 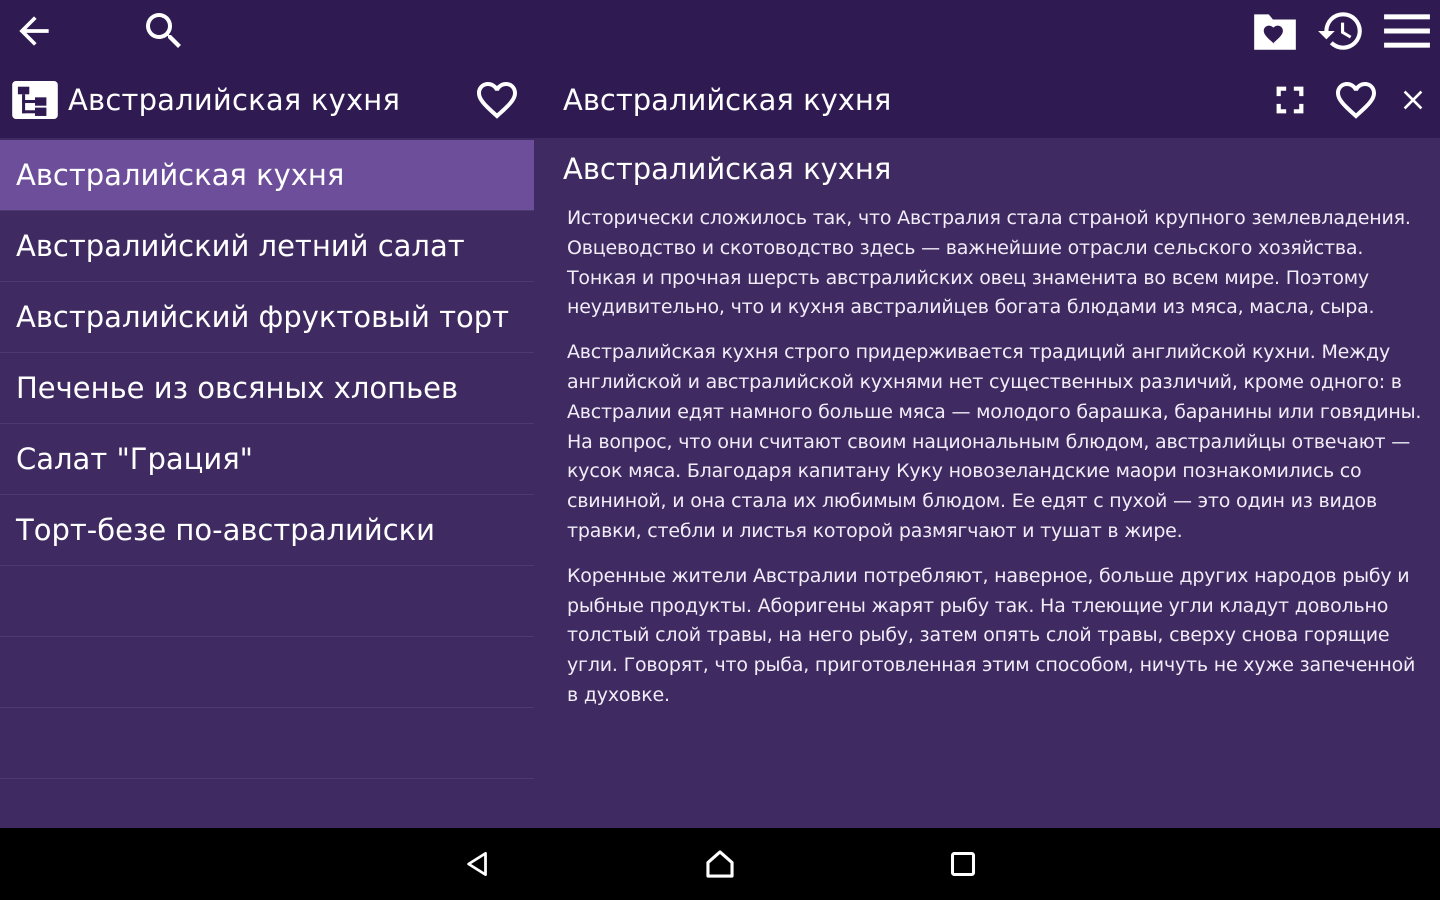 I want to click on recents-square-icon, so click(x=963, y=864).